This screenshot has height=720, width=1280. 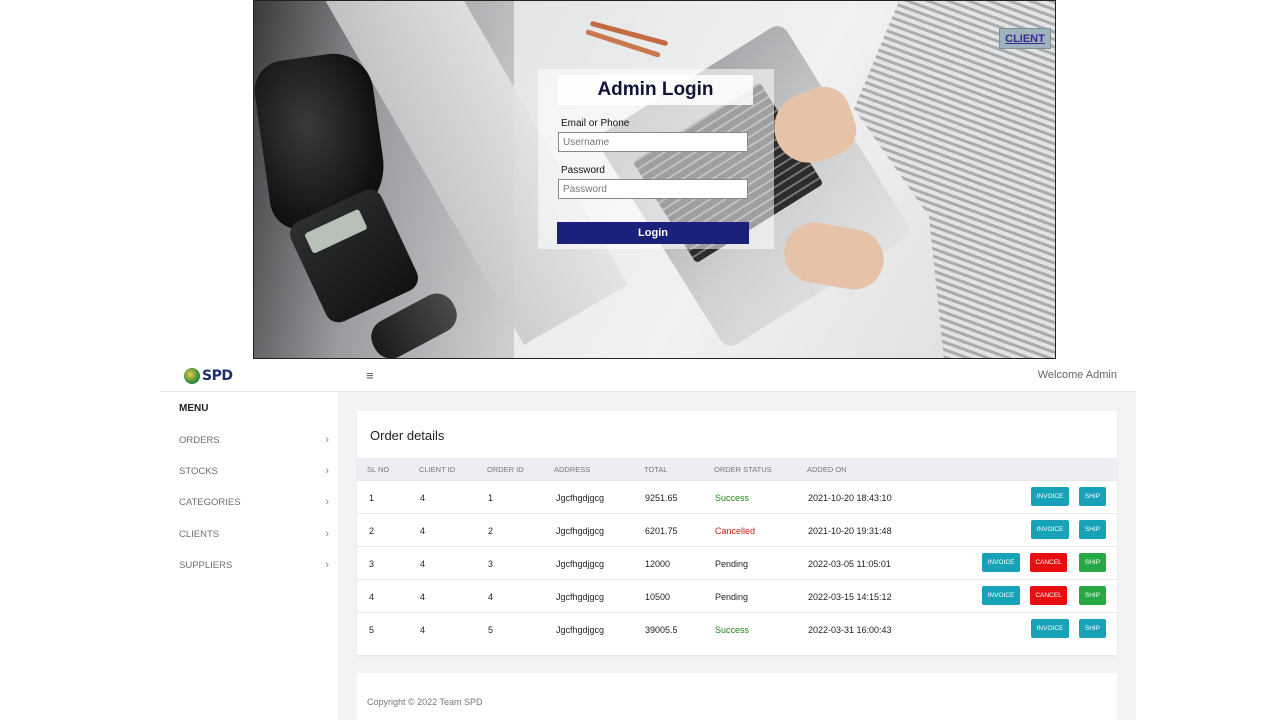 What do you see at coordinates (658, 597) in the screenshot?
I see `cell-total: 10500` at bounding box center [658, 597].